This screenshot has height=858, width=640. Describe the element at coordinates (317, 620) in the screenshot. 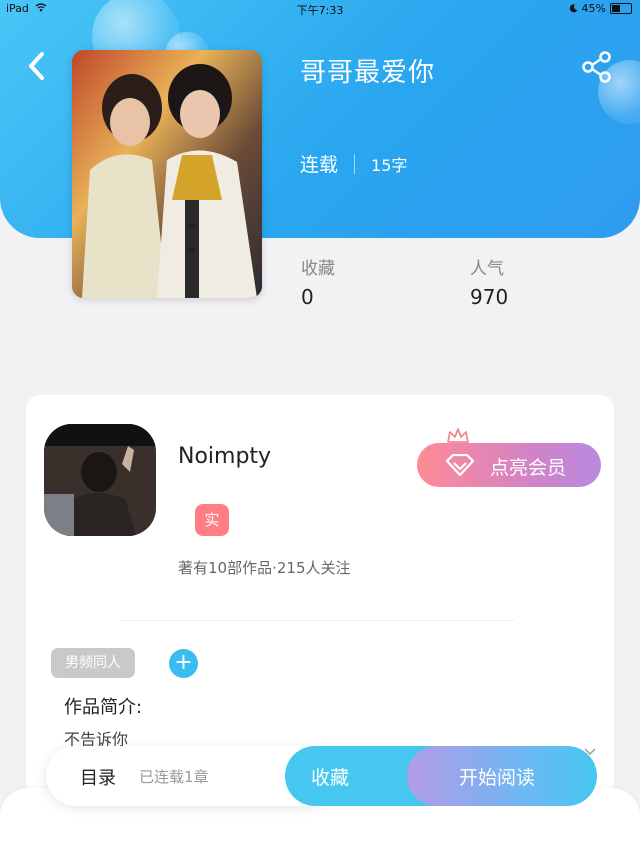

I see `card-divider` at that location.